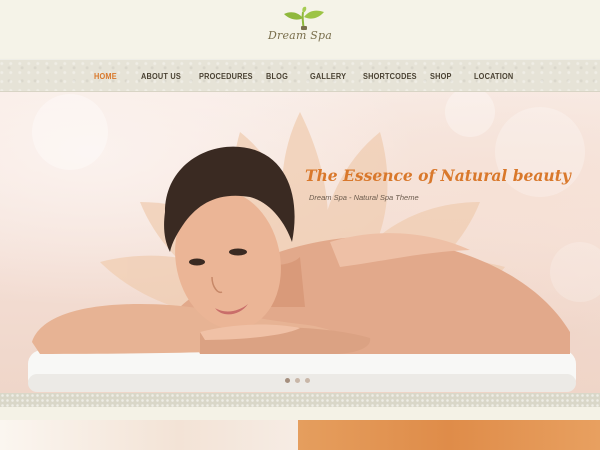 Image resolution: width=600 pixels, height=450 pixels. Describe the element at coordinates (441, 76) in the screenshot. I see `nav-item-shop: SHOP` at that location.